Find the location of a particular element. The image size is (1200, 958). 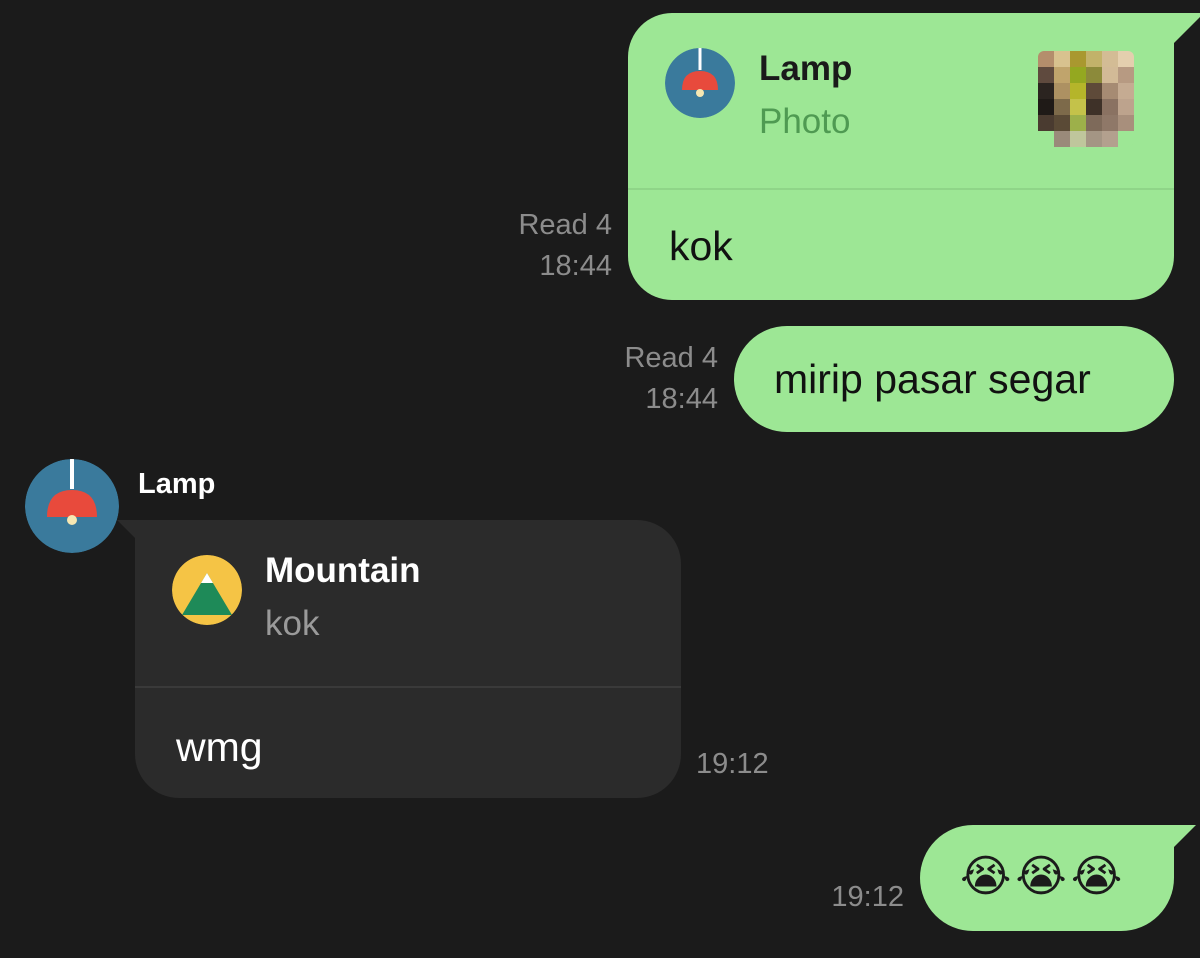

message-bubble: Mountain kok wmg is located at coordinates (399, 659).